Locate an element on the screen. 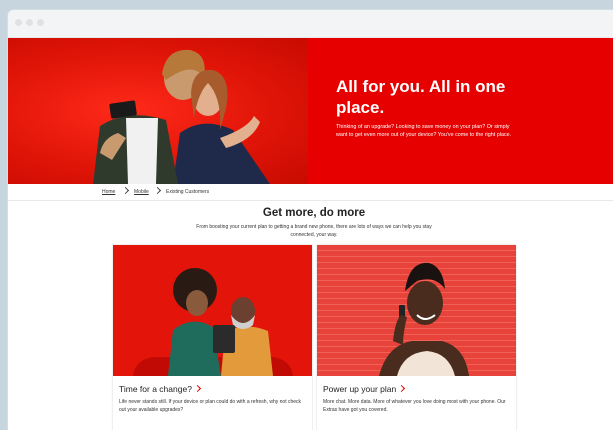  hero-couple-illustration is located at coordinates (181, 116).